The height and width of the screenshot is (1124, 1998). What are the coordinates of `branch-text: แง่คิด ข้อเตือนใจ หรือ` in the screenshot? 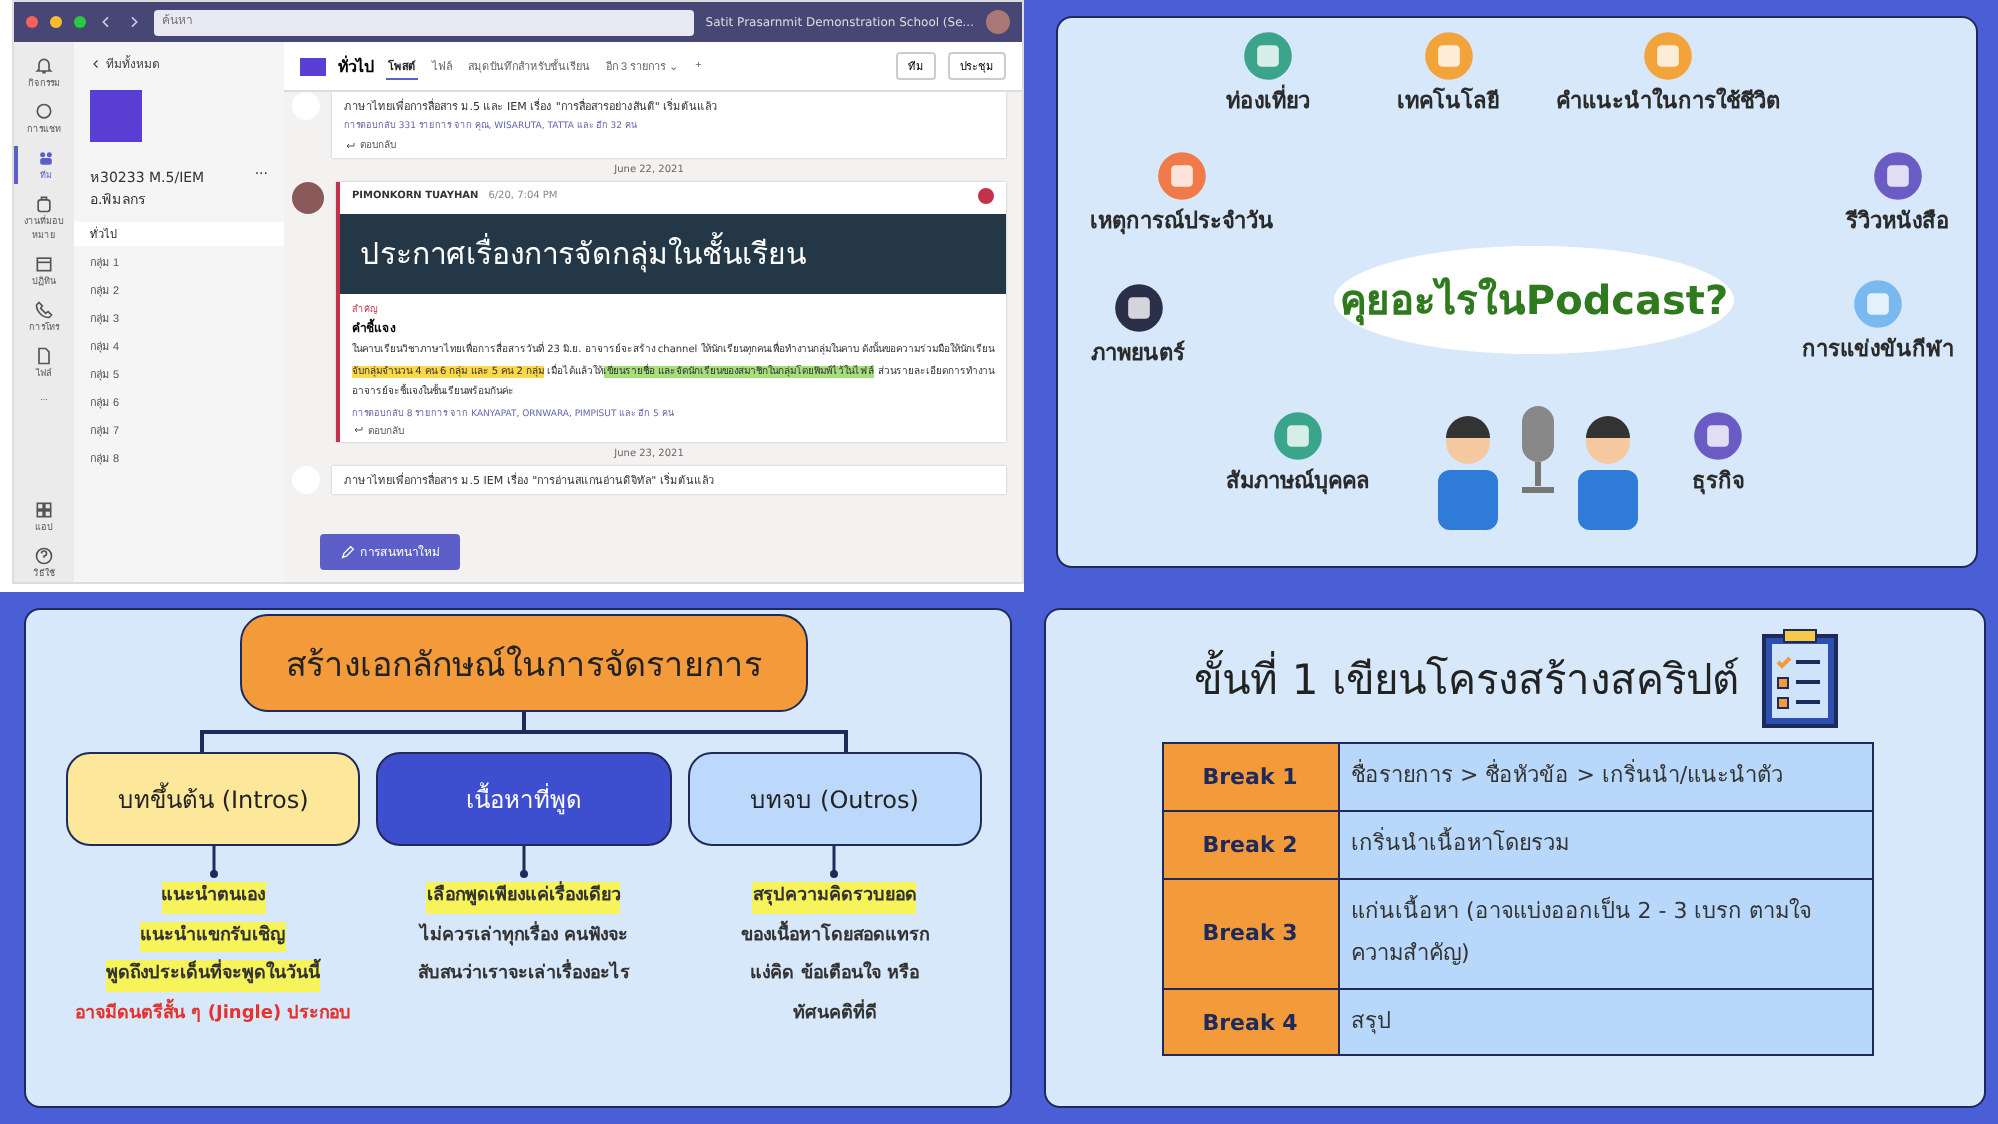 It's located at (834, 974).